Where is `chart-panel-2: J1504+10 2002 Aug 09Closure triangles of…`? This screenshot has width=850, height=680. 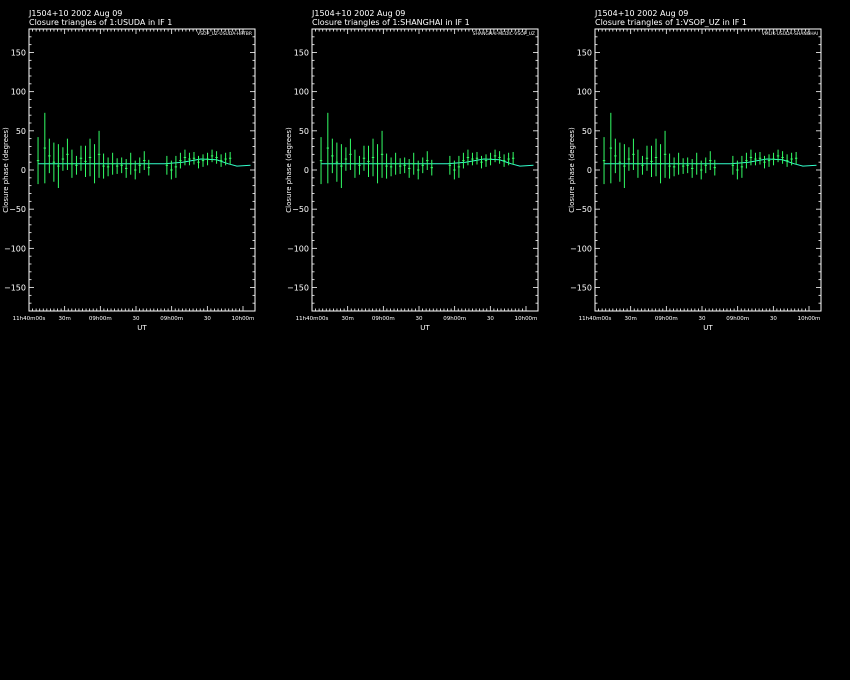
chart-panel-2: J1504+10 2002 Aug 09Closure triangles of… is located at coordinates (412, 170).